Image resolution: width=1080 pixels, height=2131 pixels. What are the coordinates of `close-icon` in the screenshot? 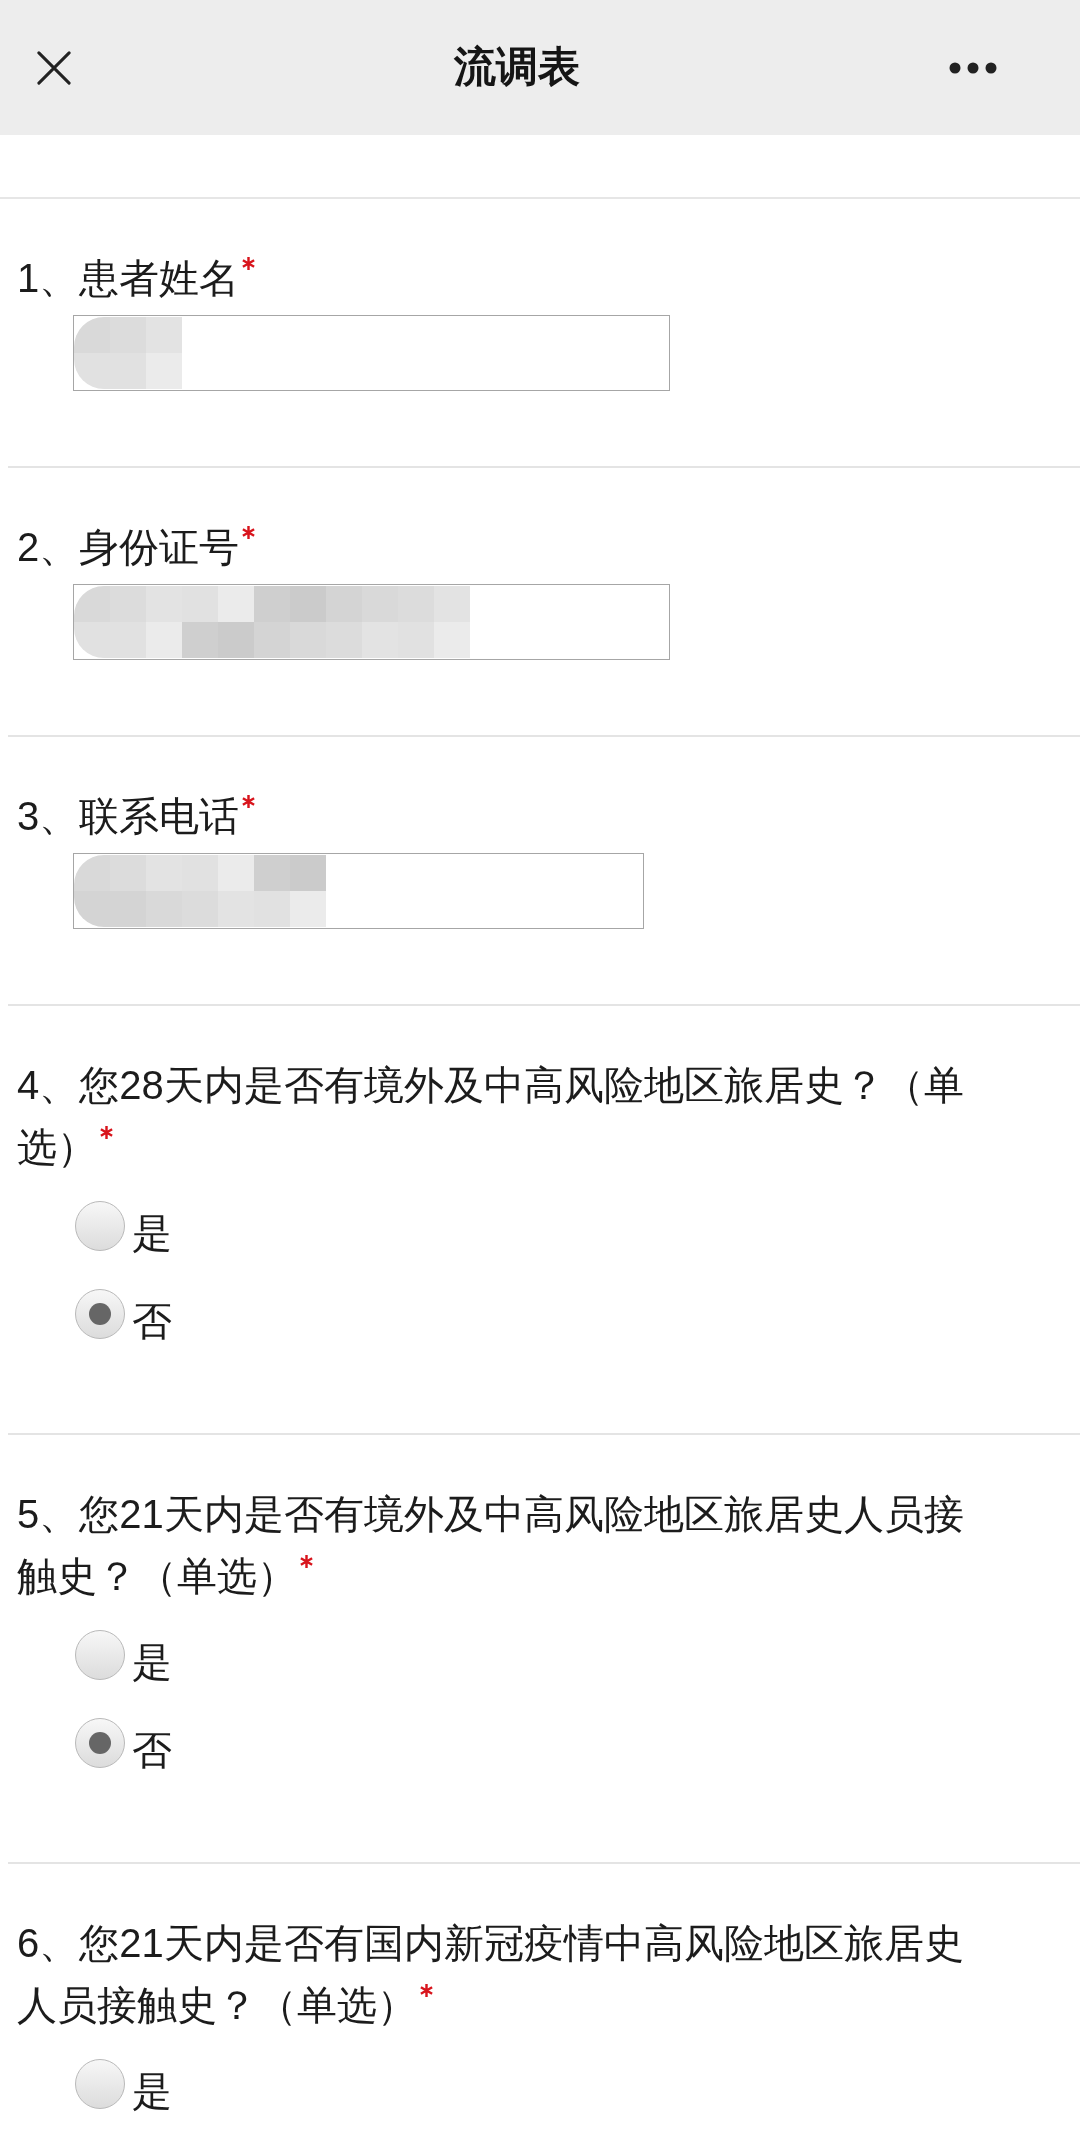 It's located at (54, 67).